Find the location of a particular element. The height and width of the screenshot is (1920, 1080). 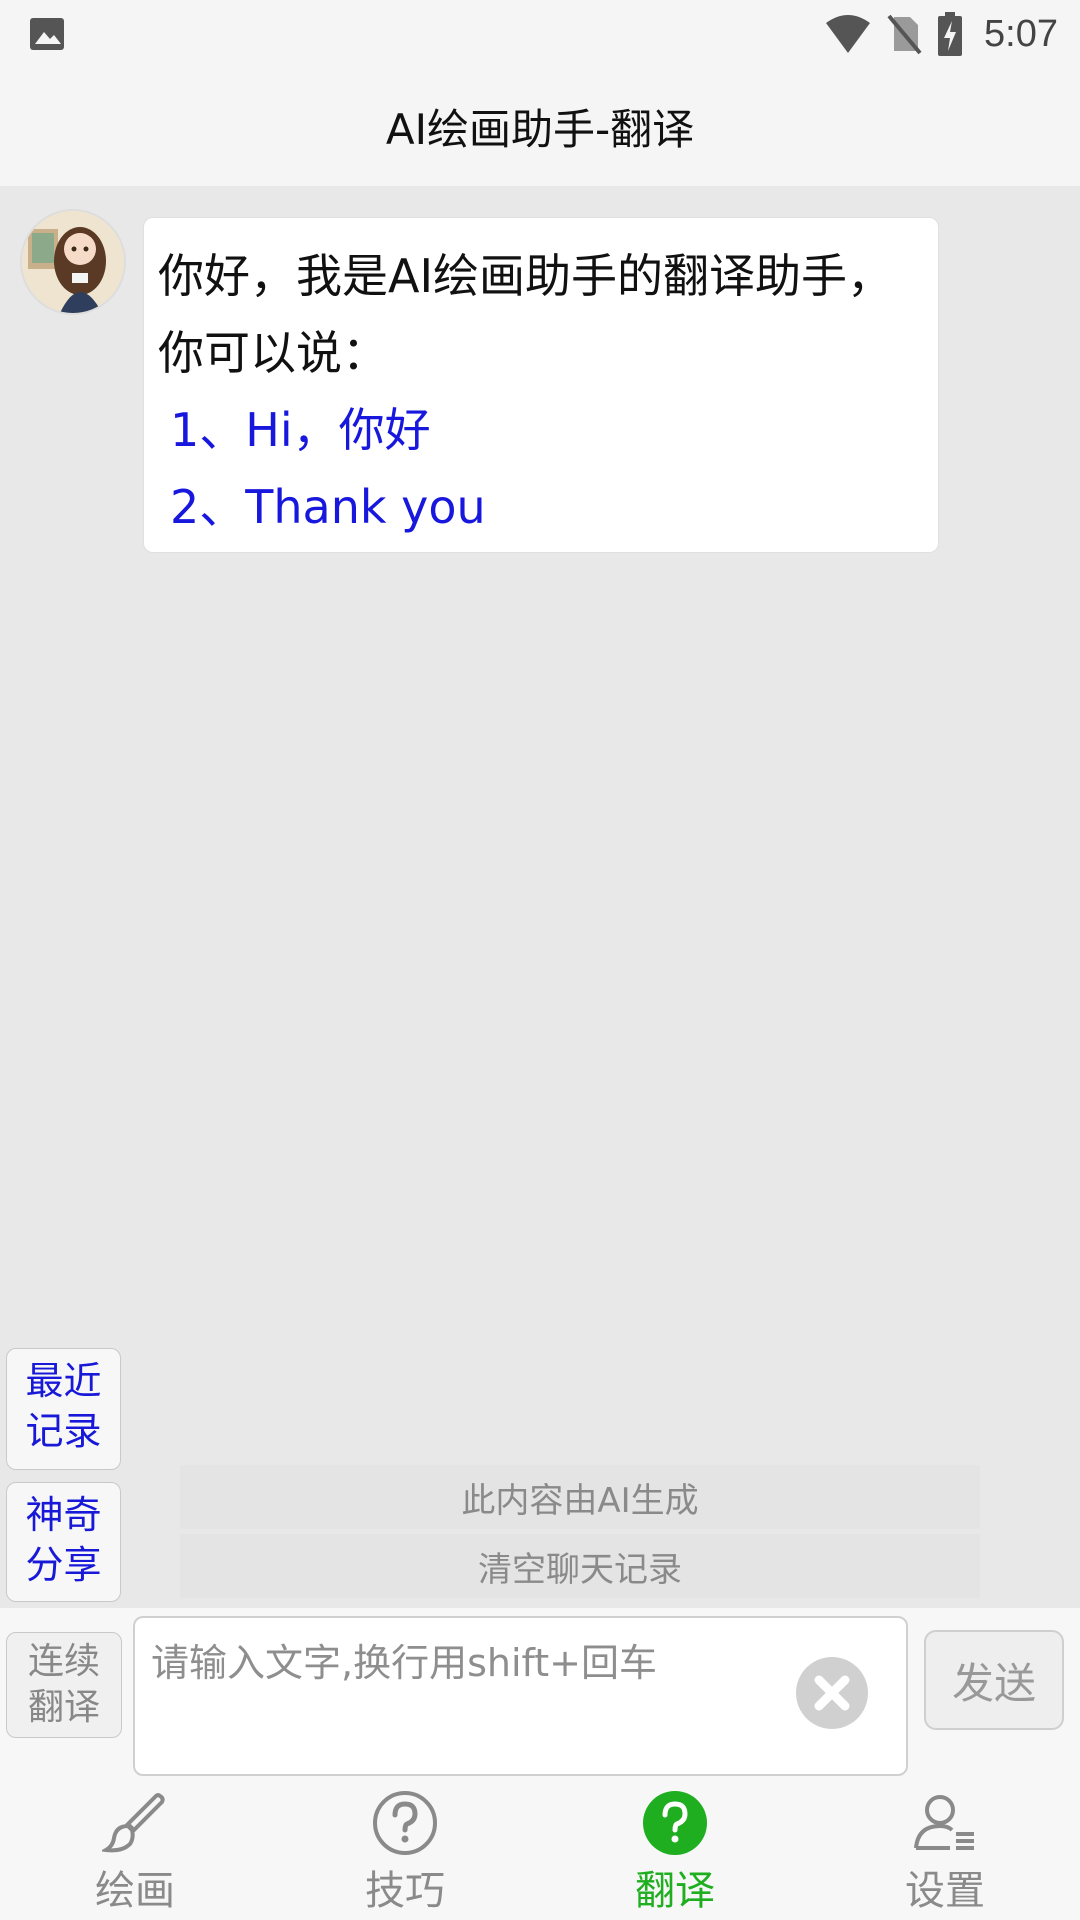

status-bar: 5:07 is located at coordinates (540, 33).